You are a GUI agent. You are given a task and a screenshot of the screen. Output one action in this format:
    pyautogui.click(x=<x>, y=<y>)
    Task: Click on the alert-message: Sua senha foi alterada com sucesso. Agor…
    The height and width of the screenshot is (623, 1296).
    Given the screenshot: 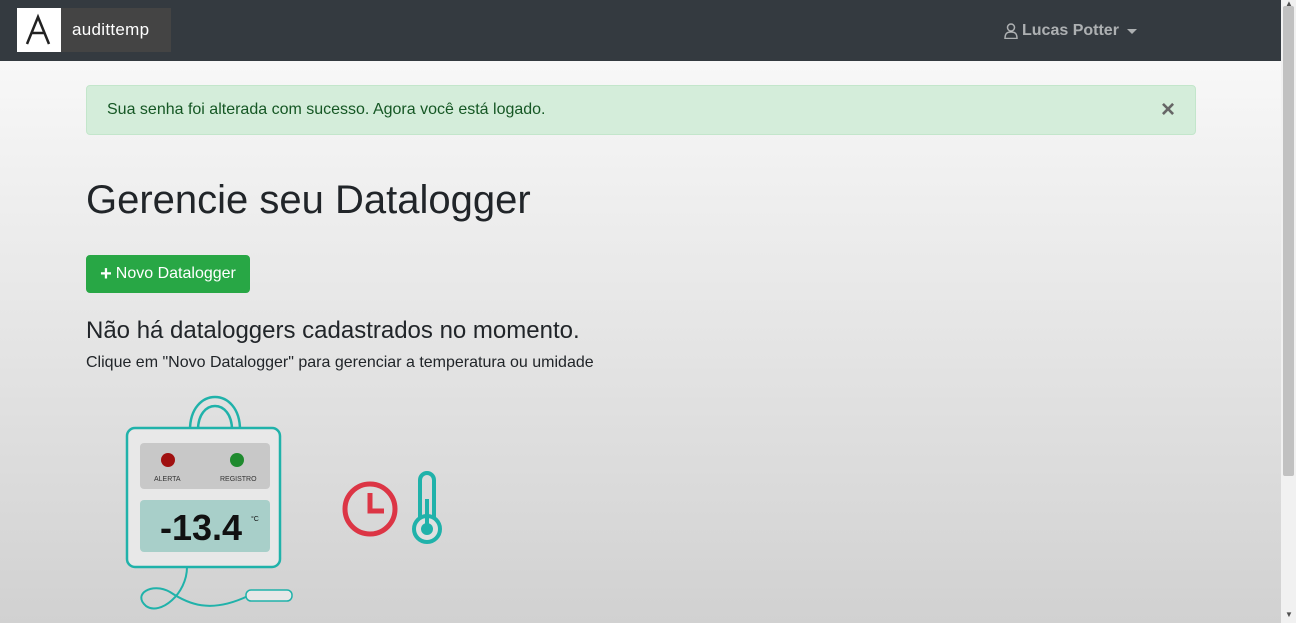 What is the action you would take?
    pyautogui.click(x=326, y=109)
    